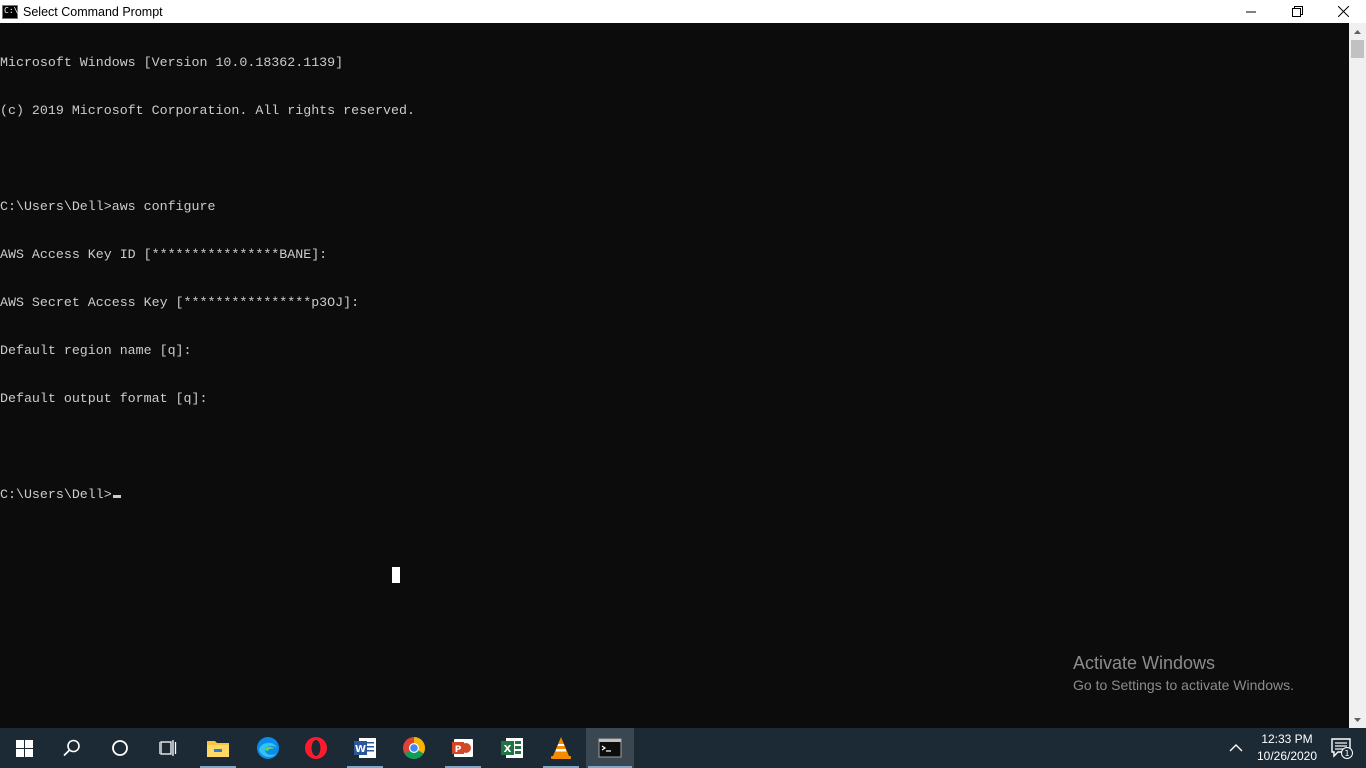 The height and width of the screenshot is (768, 1366). I want to click on taskbar-command-prompt, so click(610, 748).